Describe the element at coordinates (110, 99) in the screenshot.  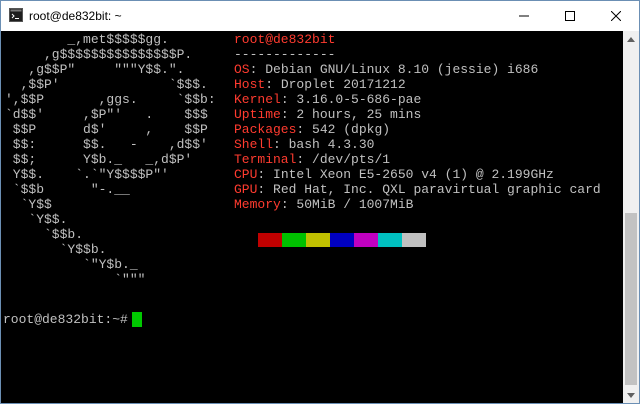
I see `ascii-logo-line: ',$$P ,ggs. `$$b:` at that location.